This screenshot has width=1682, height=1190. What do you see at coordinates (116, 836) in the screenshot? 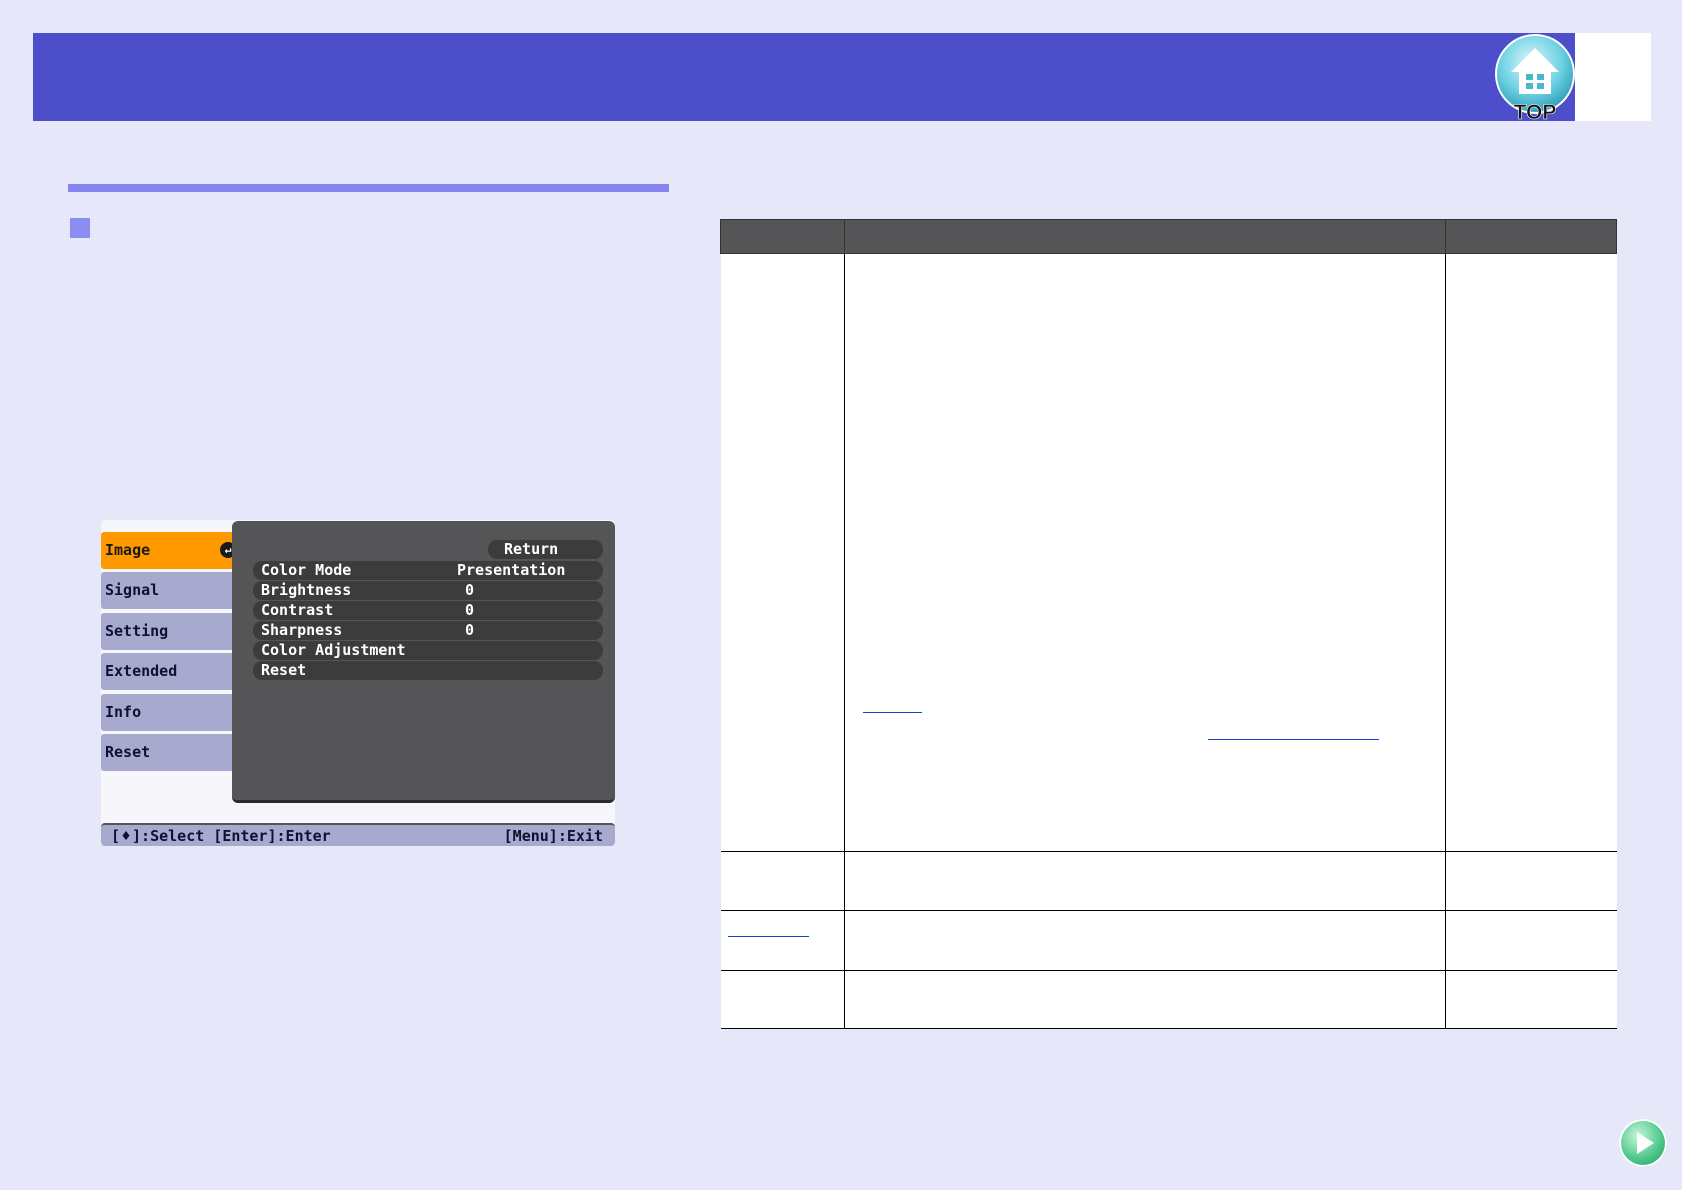
I see `osd-footer-bracket: [` at bounding box center [116, 836].